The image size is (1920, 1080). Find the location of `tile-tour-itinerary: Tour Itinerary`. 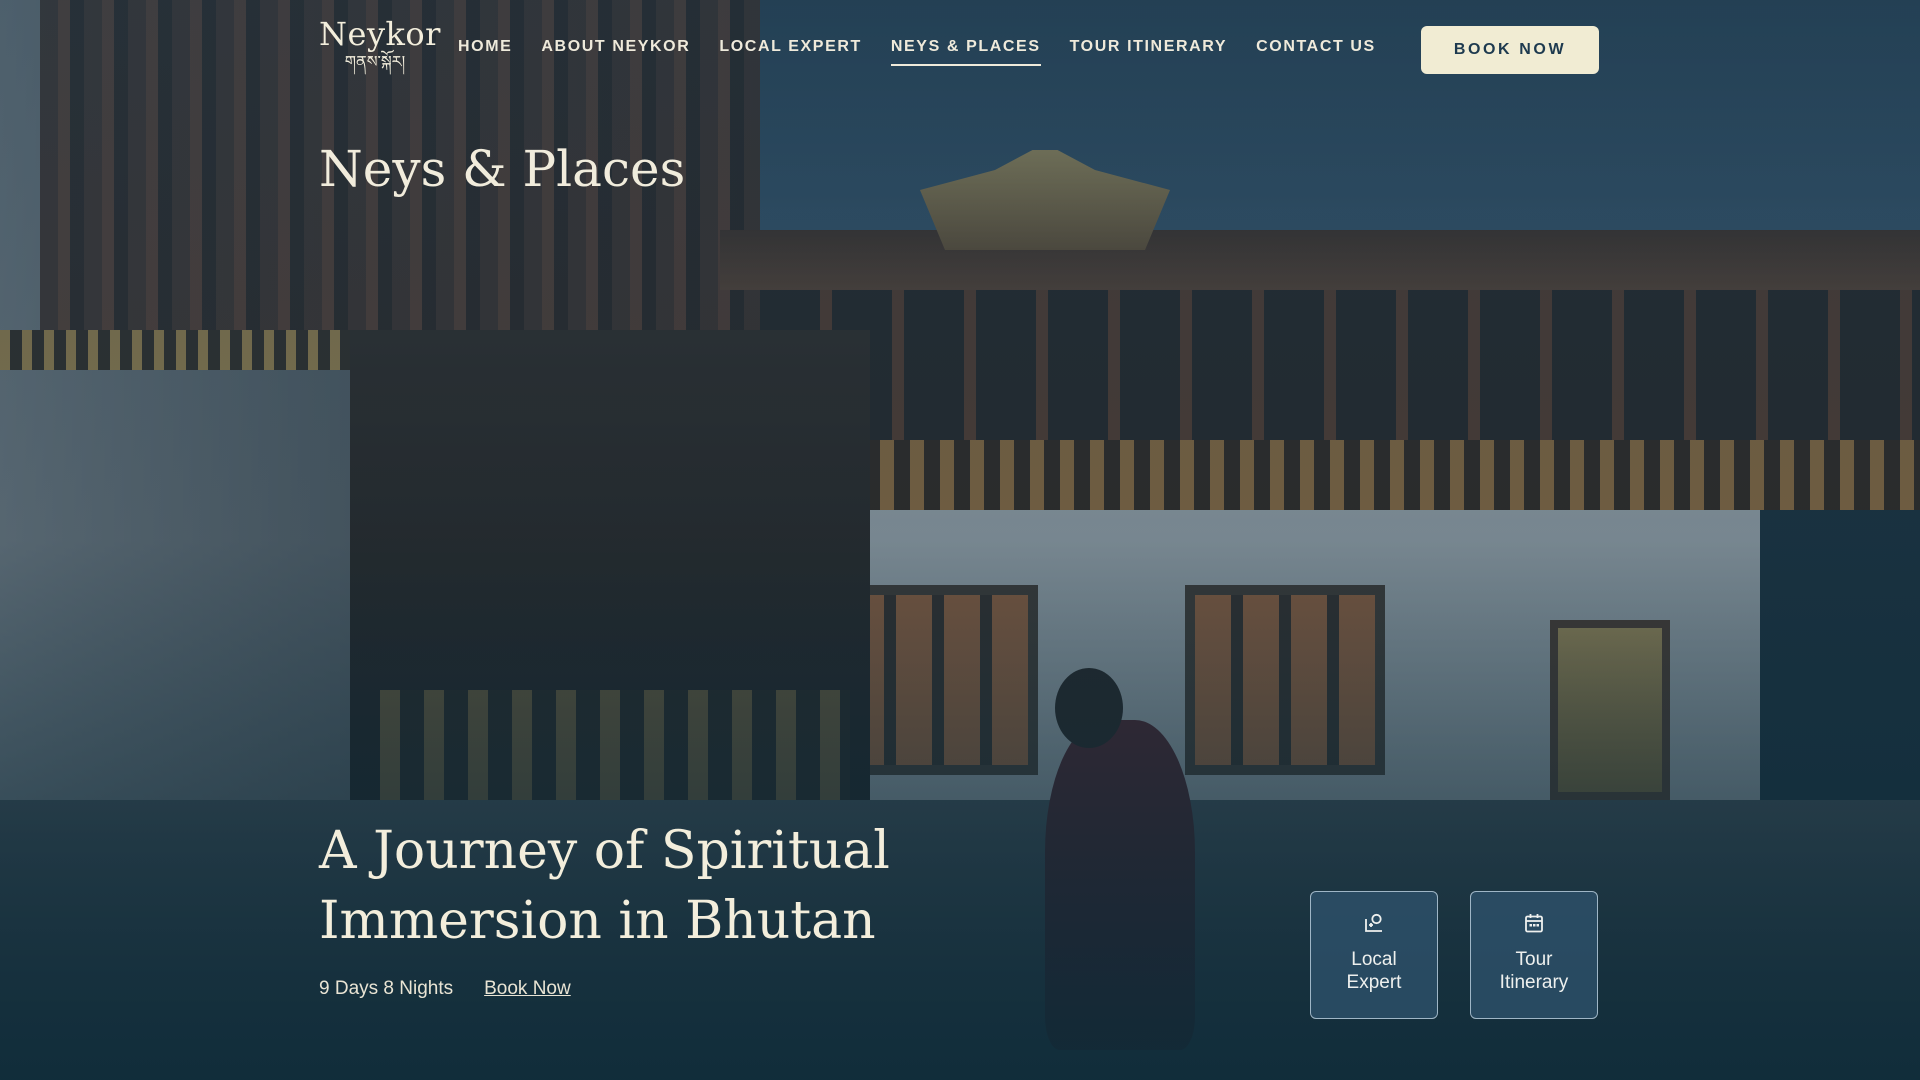

tile-tour-itinerary: Tour Itinerary is located at coordinates (1534, 955).